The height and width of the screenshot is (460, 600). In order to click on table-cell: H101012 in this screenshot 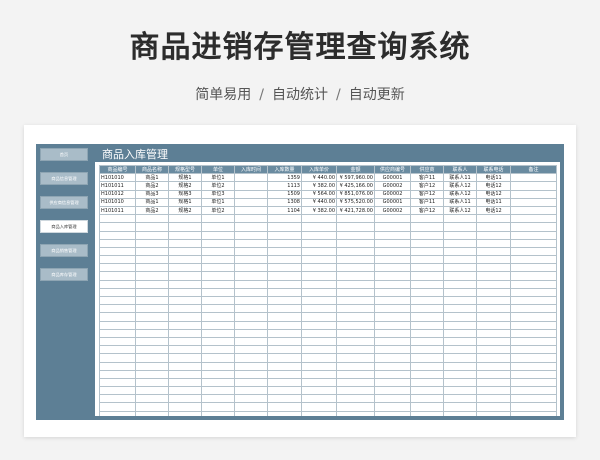, I will do `click(117, 194)`.